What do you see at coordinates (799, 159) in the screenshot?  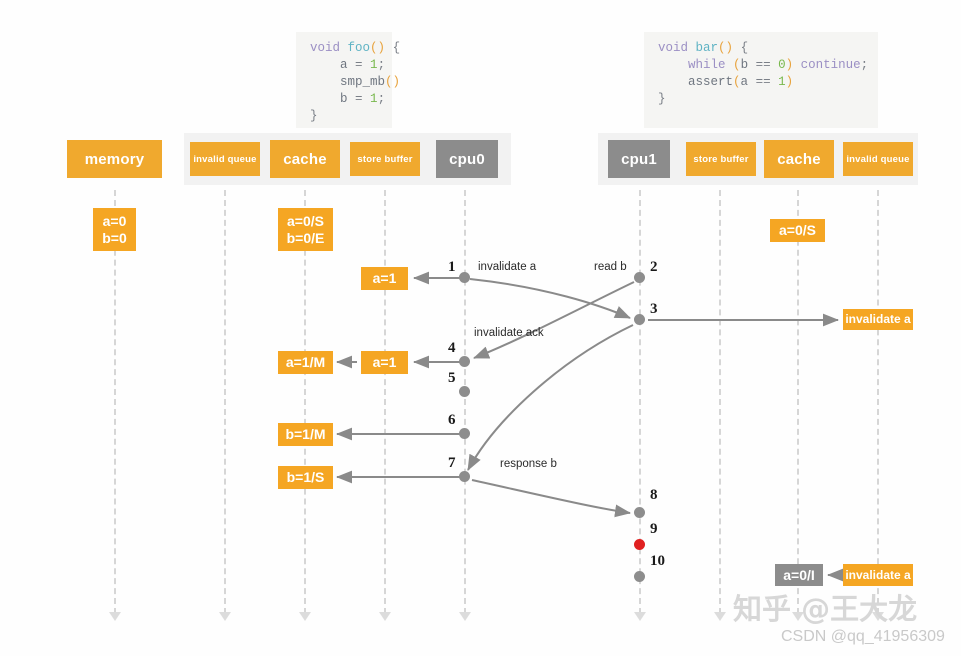 I see `header-cpu1-cache: cache` at bounding box center [799, 159].